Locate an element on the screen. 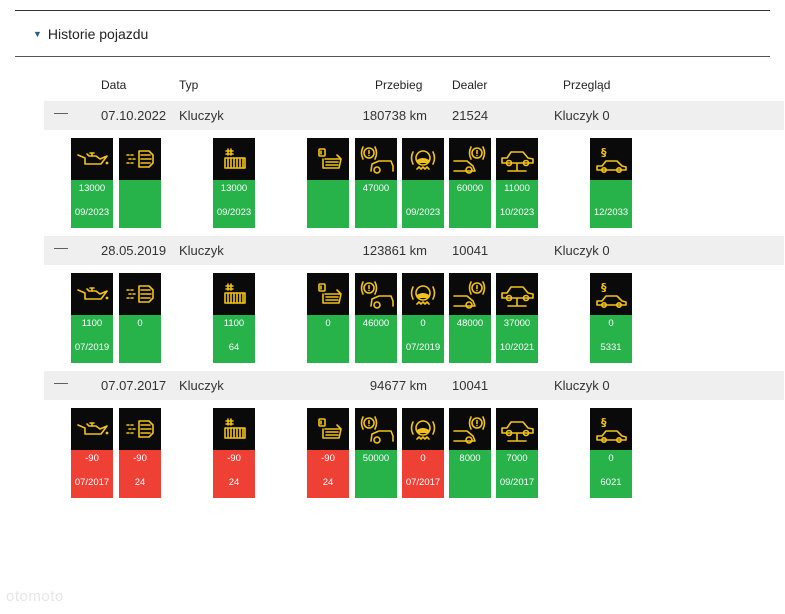 Image resolution: width=785 pixels, height=614 pixels. service-tile-pollen-filter: -90 24 is located at coordinates (234, 453).